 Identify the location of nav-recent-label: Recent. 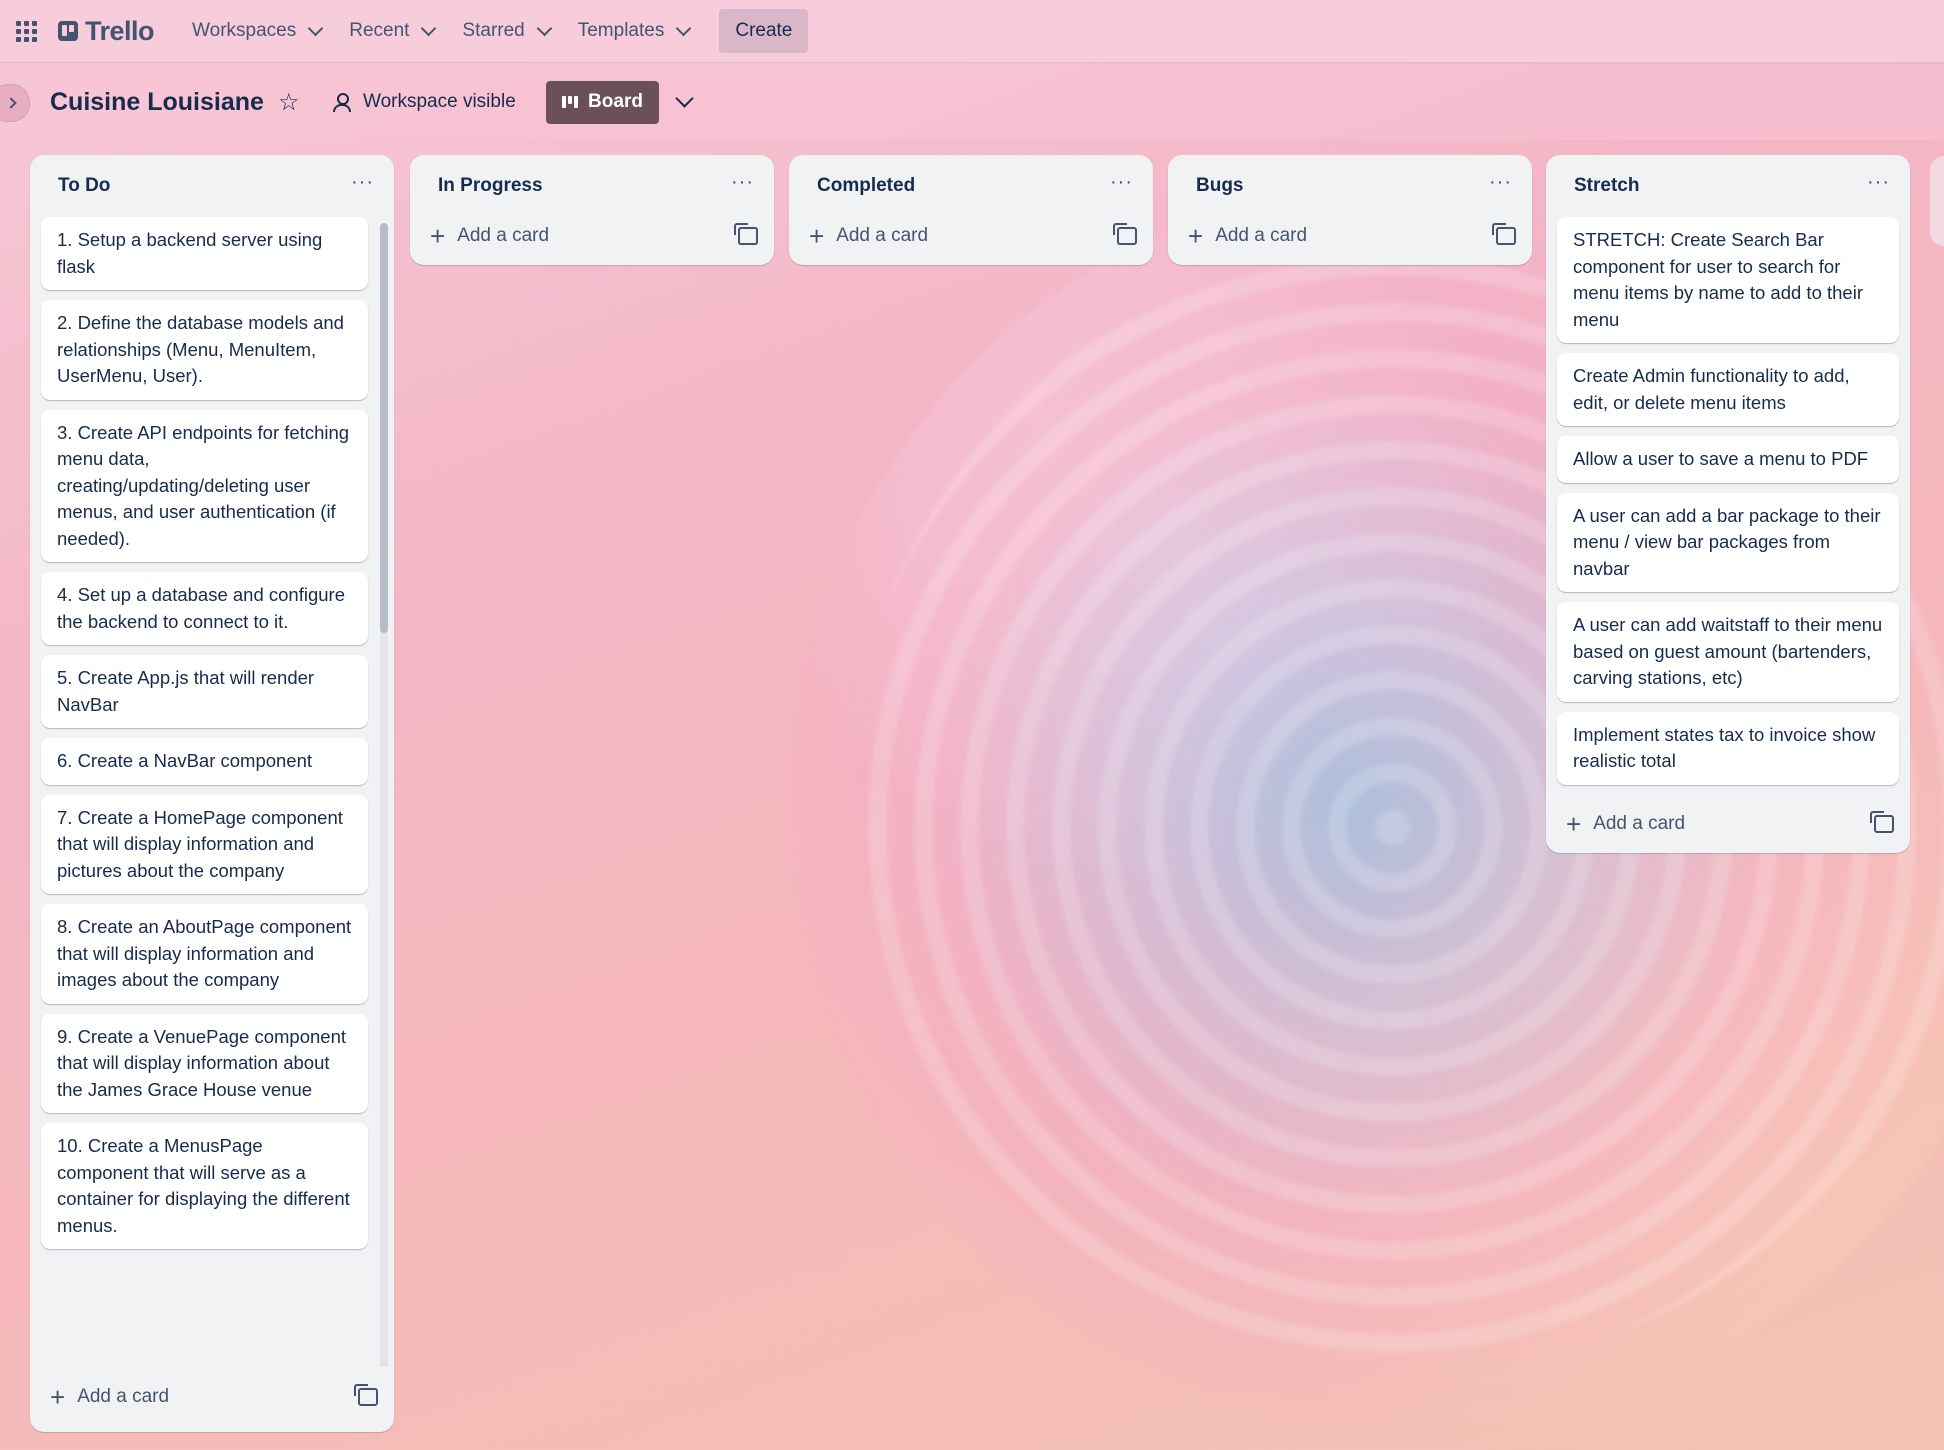
(379, 30).